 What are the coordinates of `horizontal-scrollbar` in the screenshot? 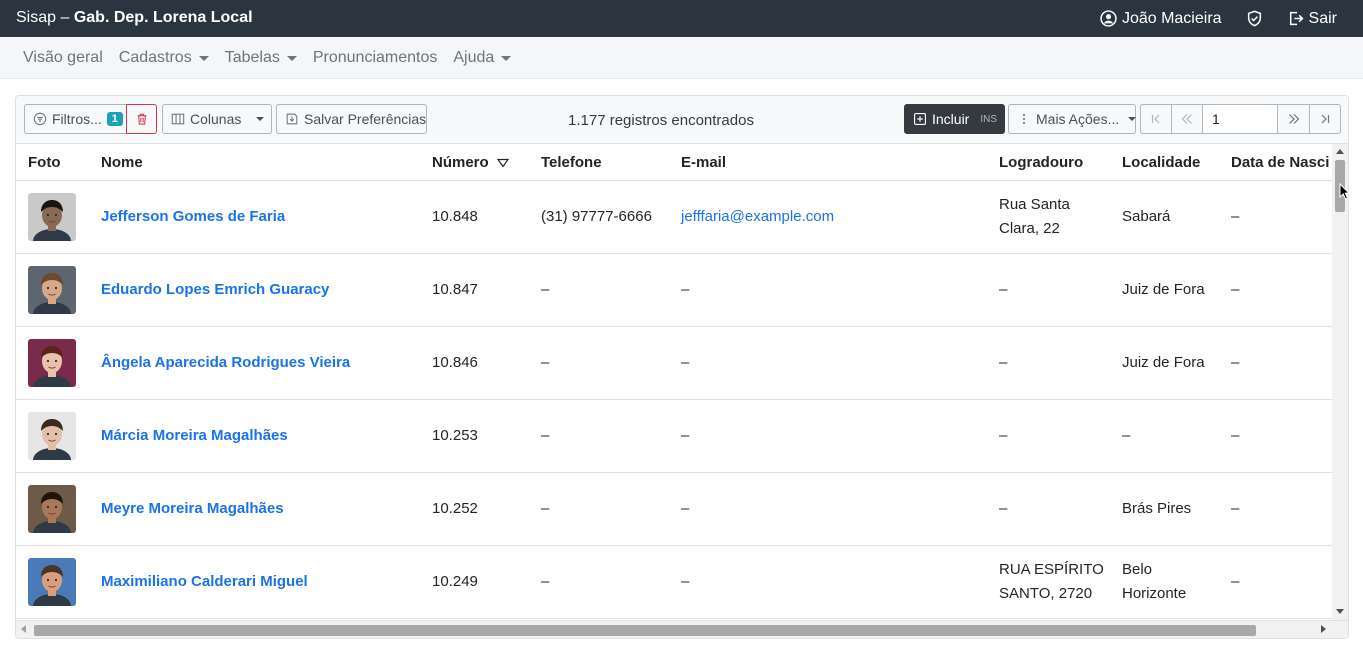 It's located at (682, 629).